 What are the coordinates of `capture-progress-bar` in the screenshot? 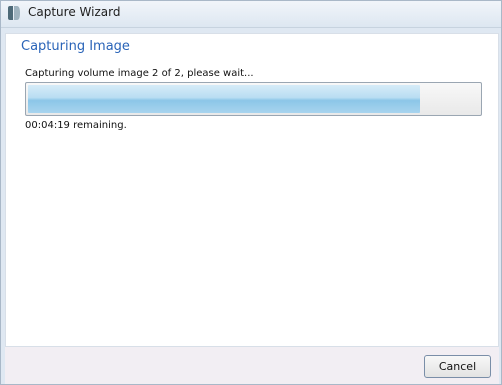 It's located at (253, 99).